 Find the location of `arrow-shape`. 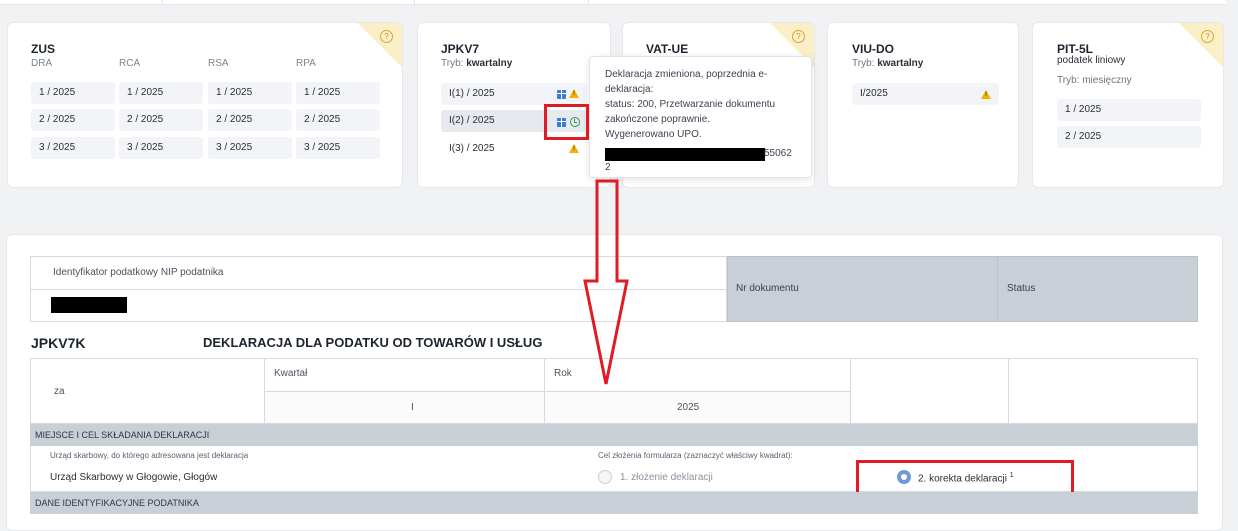

arrow-shape is located at coordinates (606, 282).